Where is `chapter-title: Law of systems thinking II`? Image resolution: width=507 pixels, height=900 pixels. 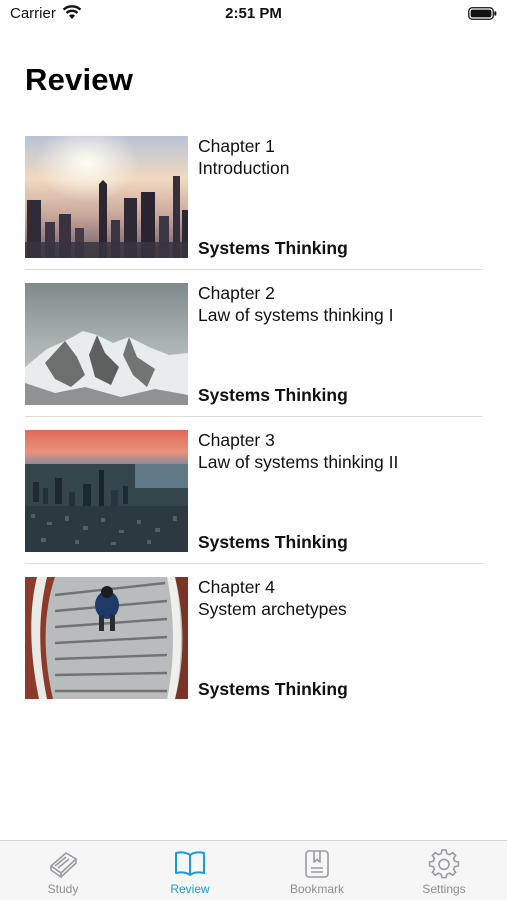 chapter-title: Law of systems thinking II is located at coordinates (298, 462).